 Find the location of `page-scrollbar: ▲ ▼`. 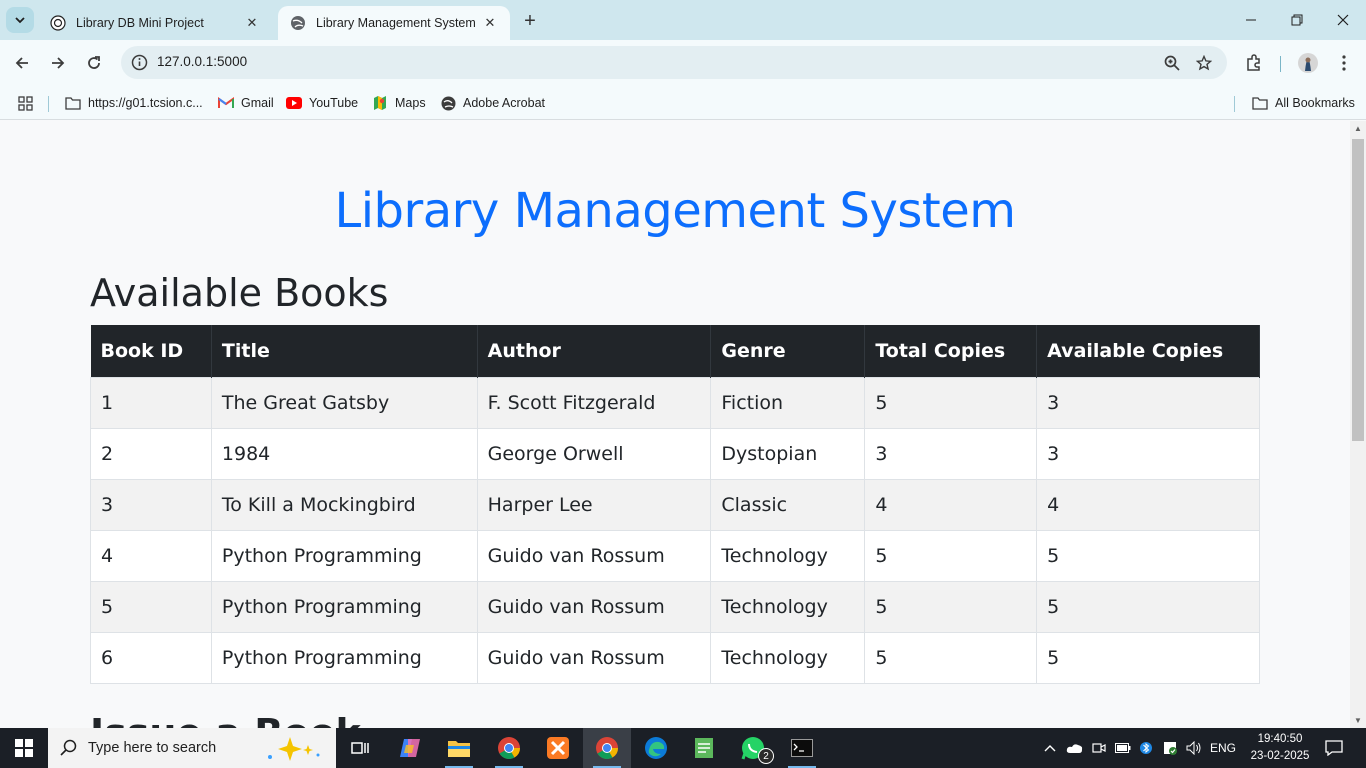

page-scrollbar: ▲ ▼ is located at coordinates (1358, 424).